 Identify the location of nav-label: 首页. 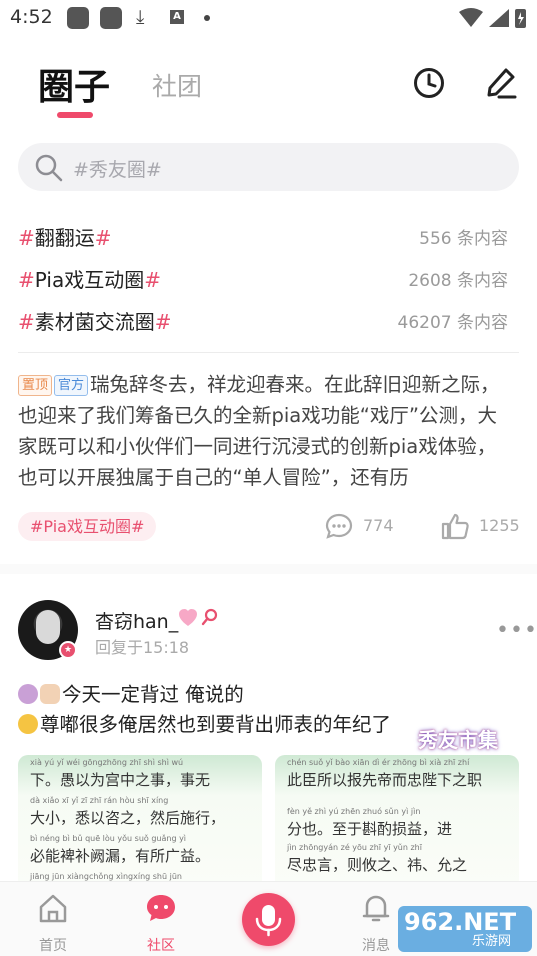
(53, 946).